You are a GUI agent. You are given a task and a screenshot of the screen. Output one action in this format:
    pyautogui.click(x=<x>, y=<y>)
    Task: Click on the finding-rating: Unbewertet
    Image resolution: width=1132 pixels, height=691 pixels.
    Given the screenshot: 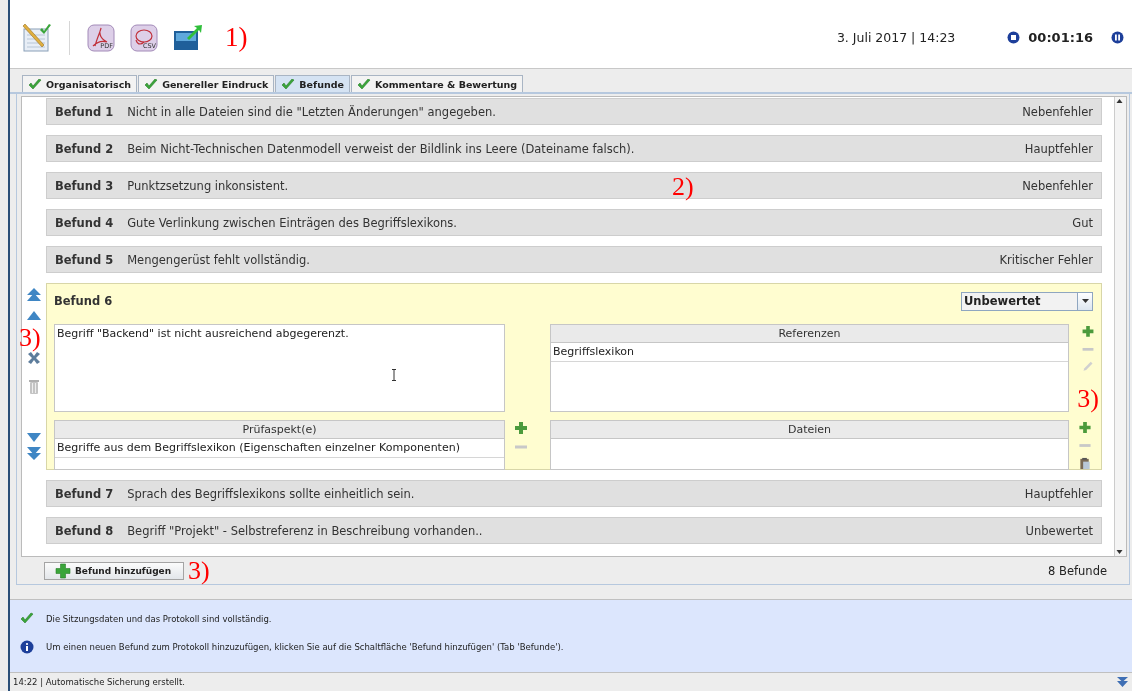 What is the action you would take?
    pyautogui.click(x=1059, y=530)
    